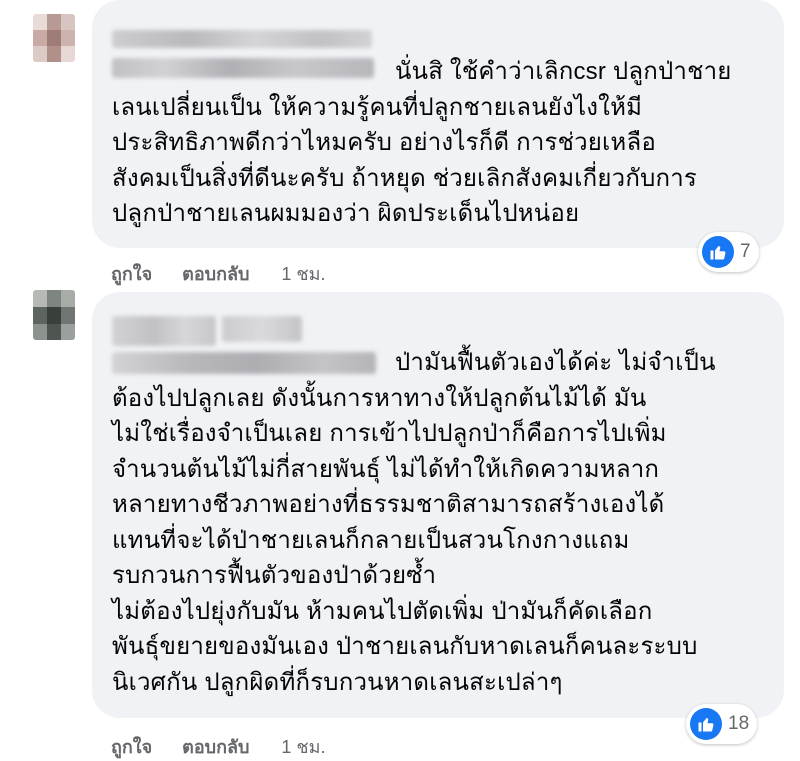 The image size is (800, 761). I want to click on reaction-summary: 18, so click(722, 724).